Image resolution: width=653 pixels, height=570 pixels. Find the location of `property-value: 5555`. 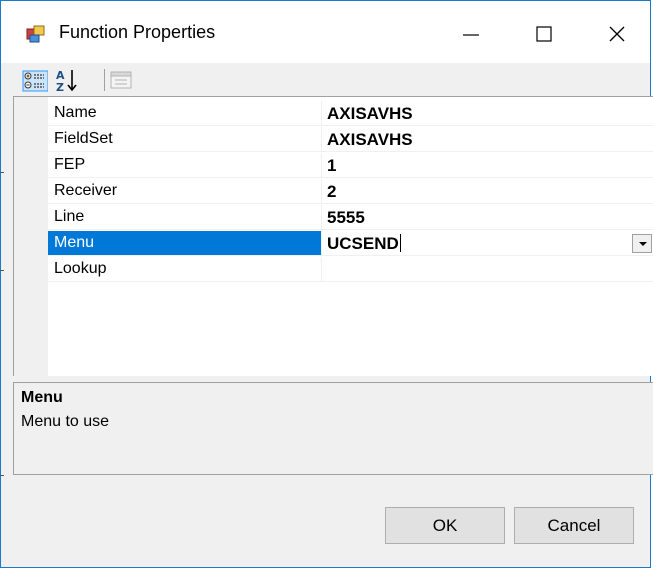

property-value: 5555 is located at coordinates (346, 218).